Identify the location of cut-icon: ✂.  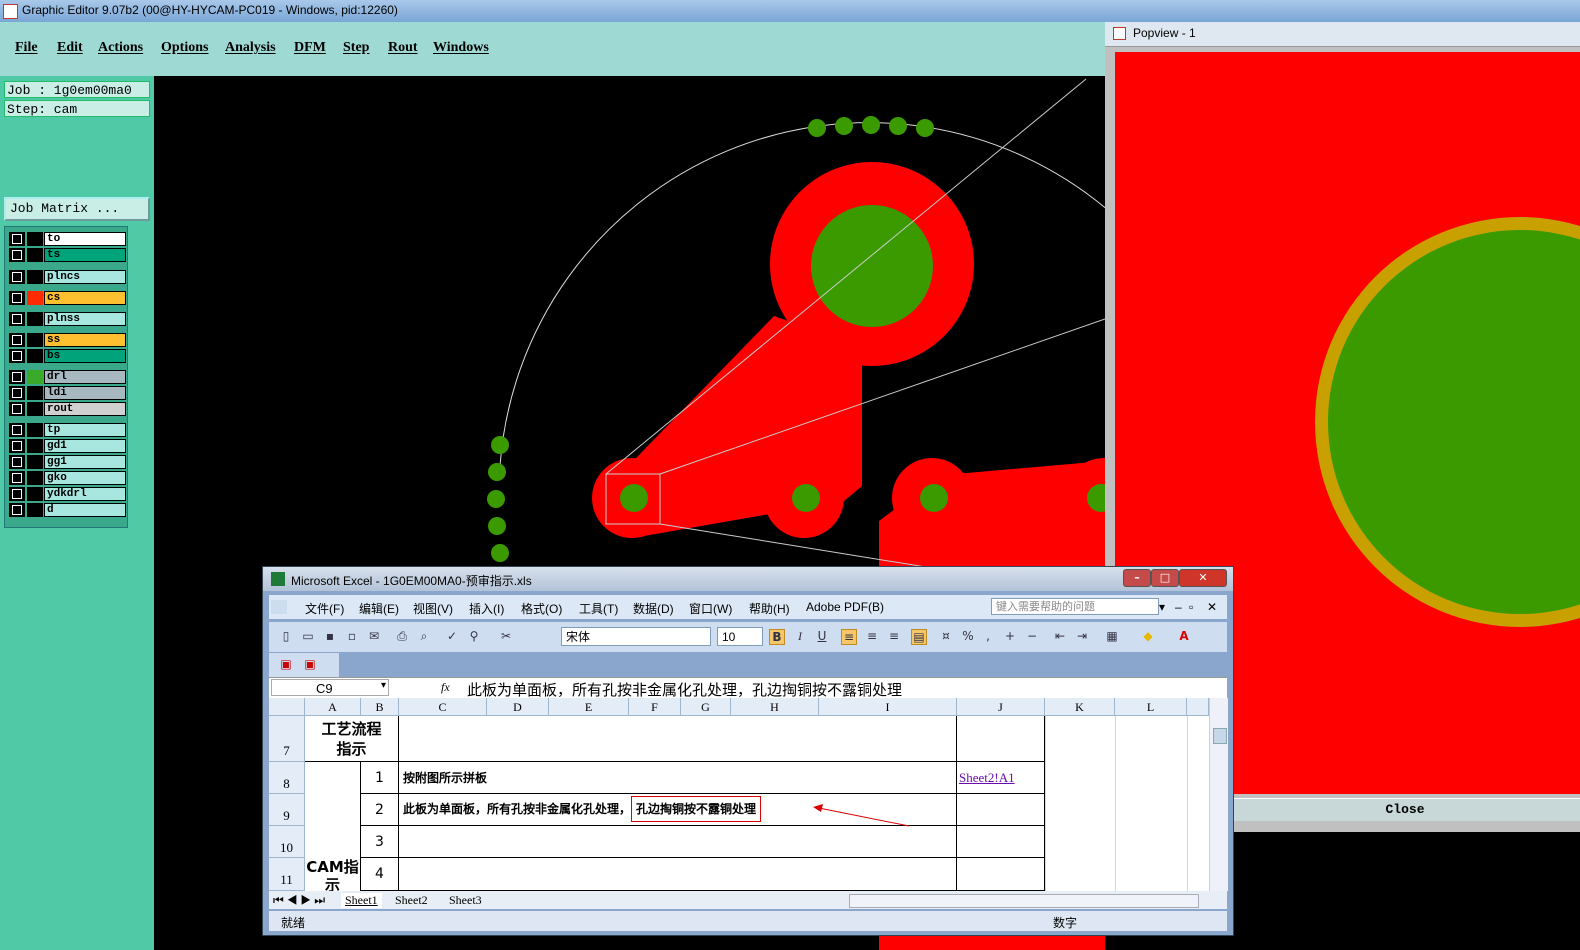
(506, 636).